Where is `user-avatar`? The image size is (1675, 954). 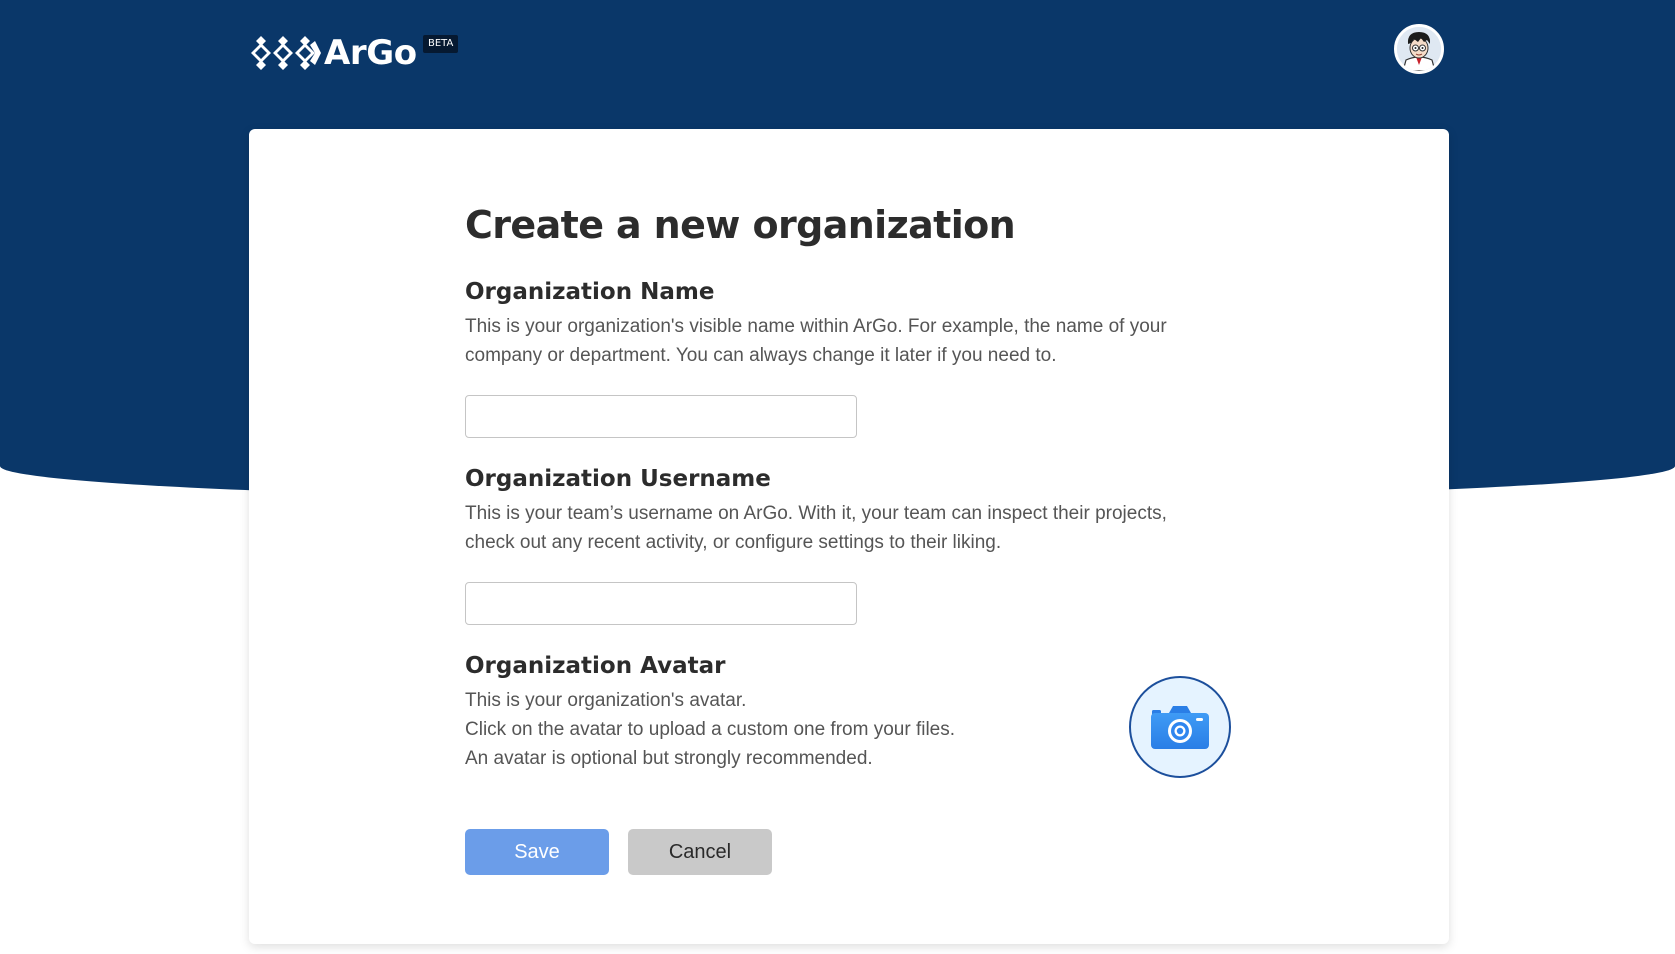 user-avatar is located at coordinates (1419, 49).